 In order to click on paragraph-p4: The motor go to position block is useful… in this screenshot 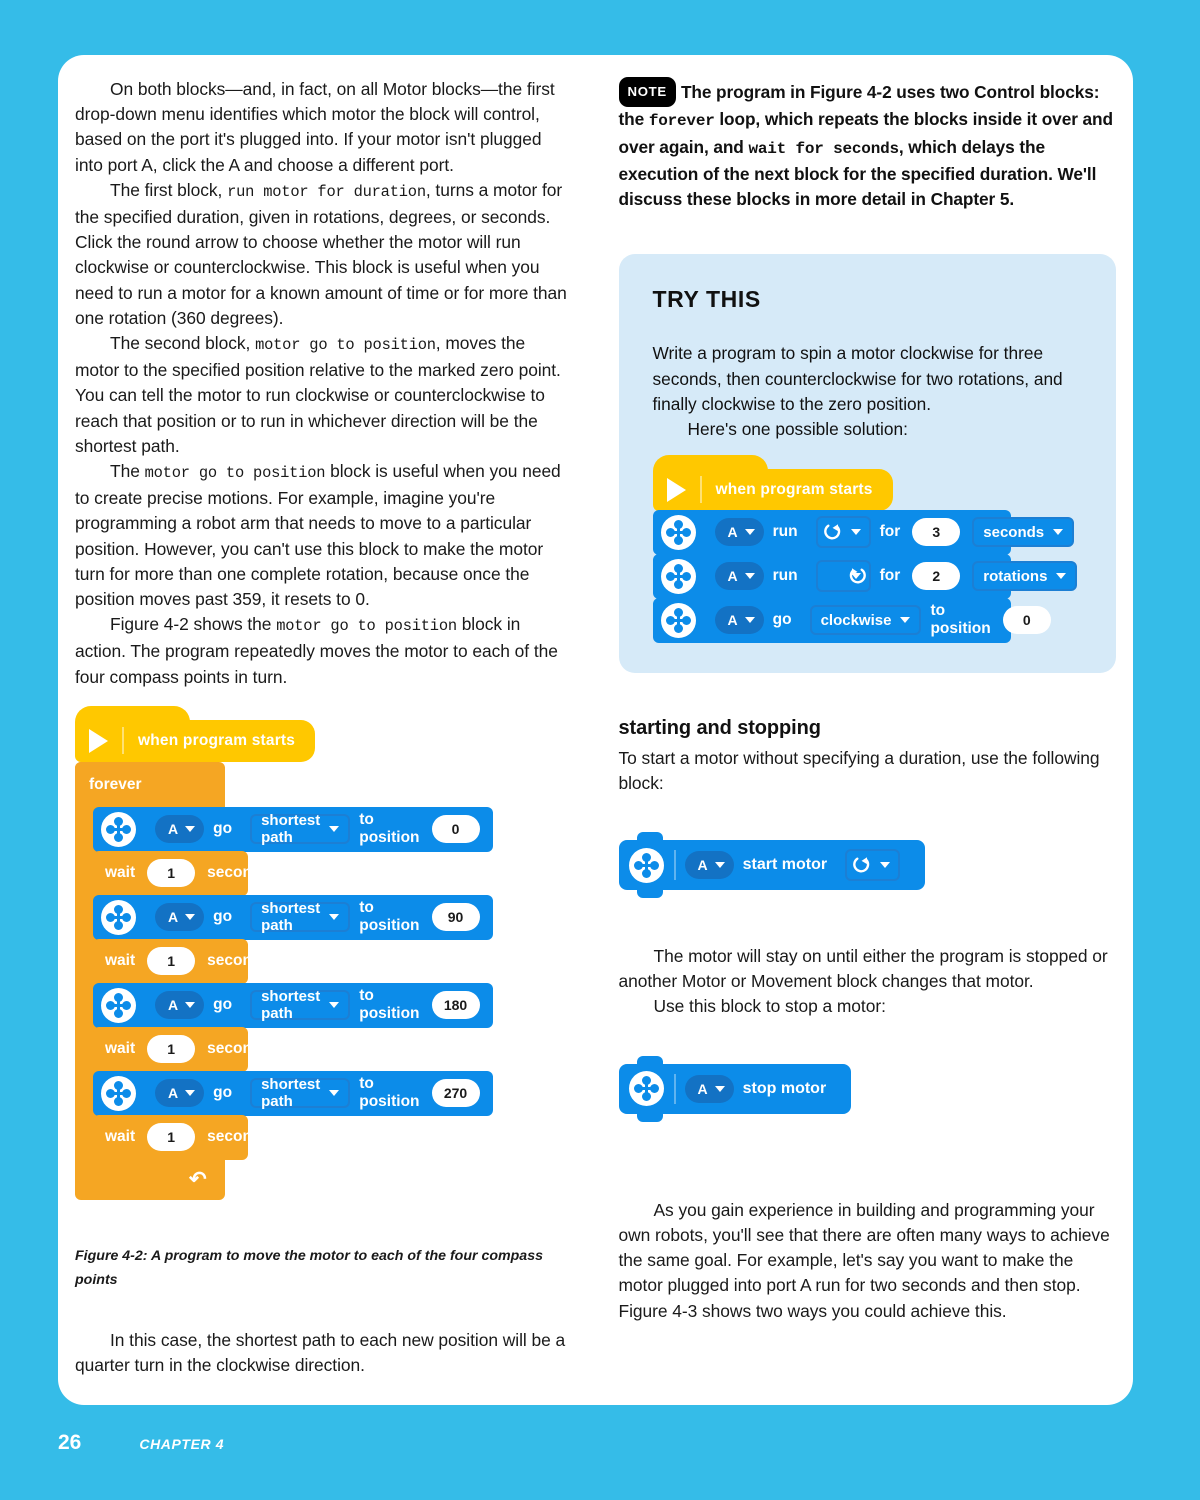, I will do `click(324, 535)`.